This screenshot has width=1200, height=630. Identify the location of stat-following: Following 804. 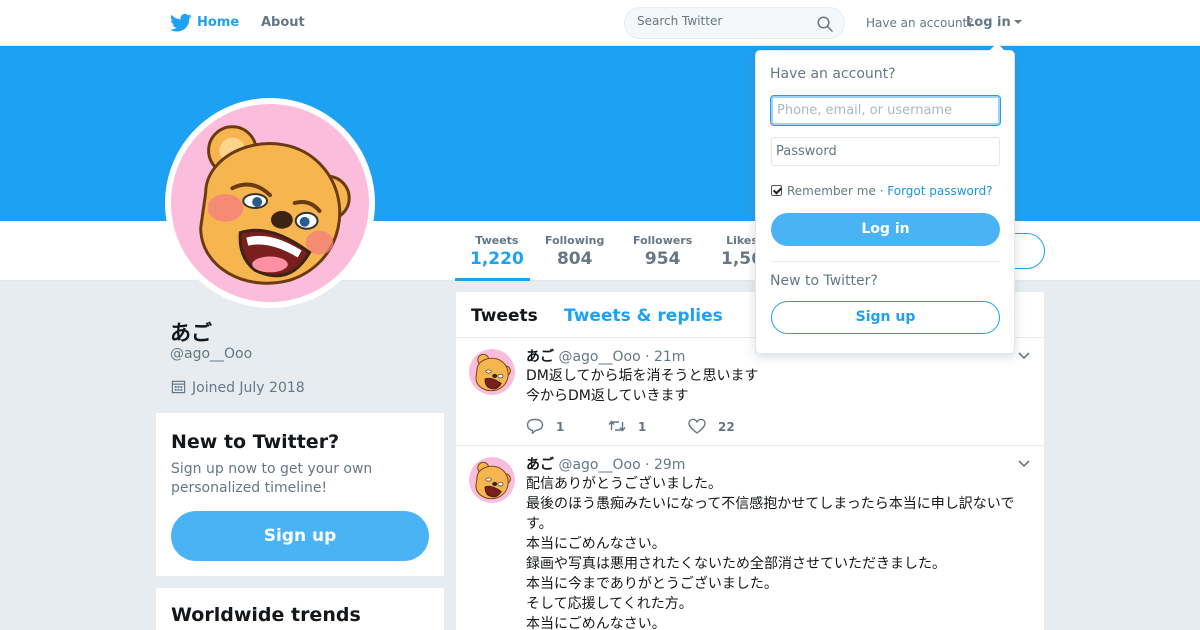
(574, 251).